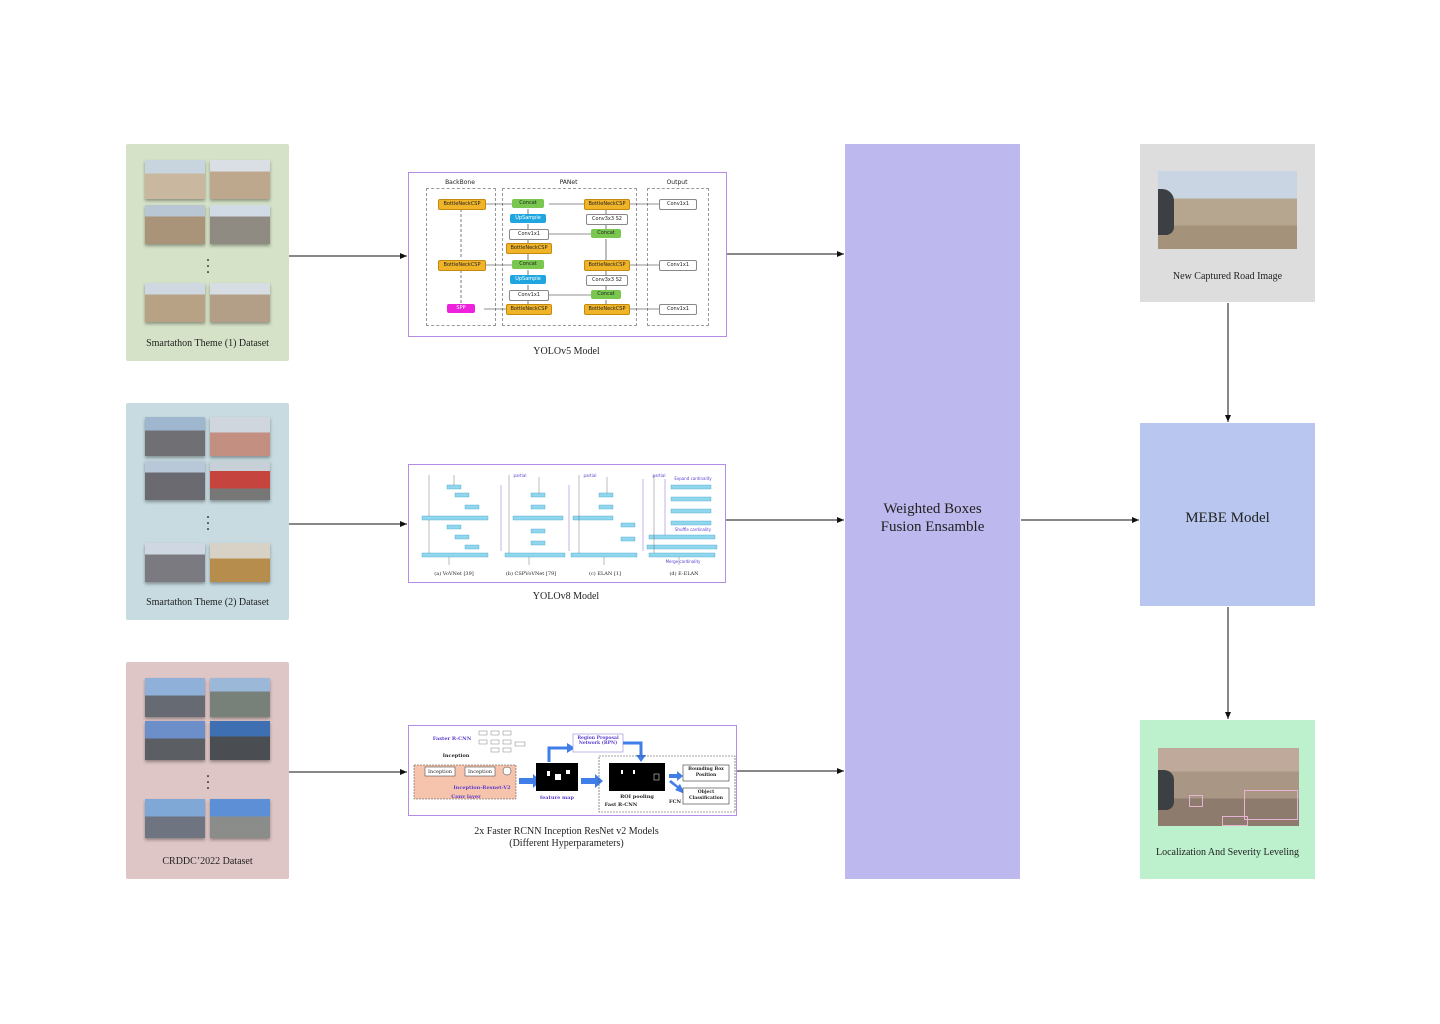 This screenshot has width=1440, height=1024. What do you see at coordinates (566, 351) in the screenshot?
I see `yolov5-caption: YOLOv5 Model` at bounding box center [566, 351].